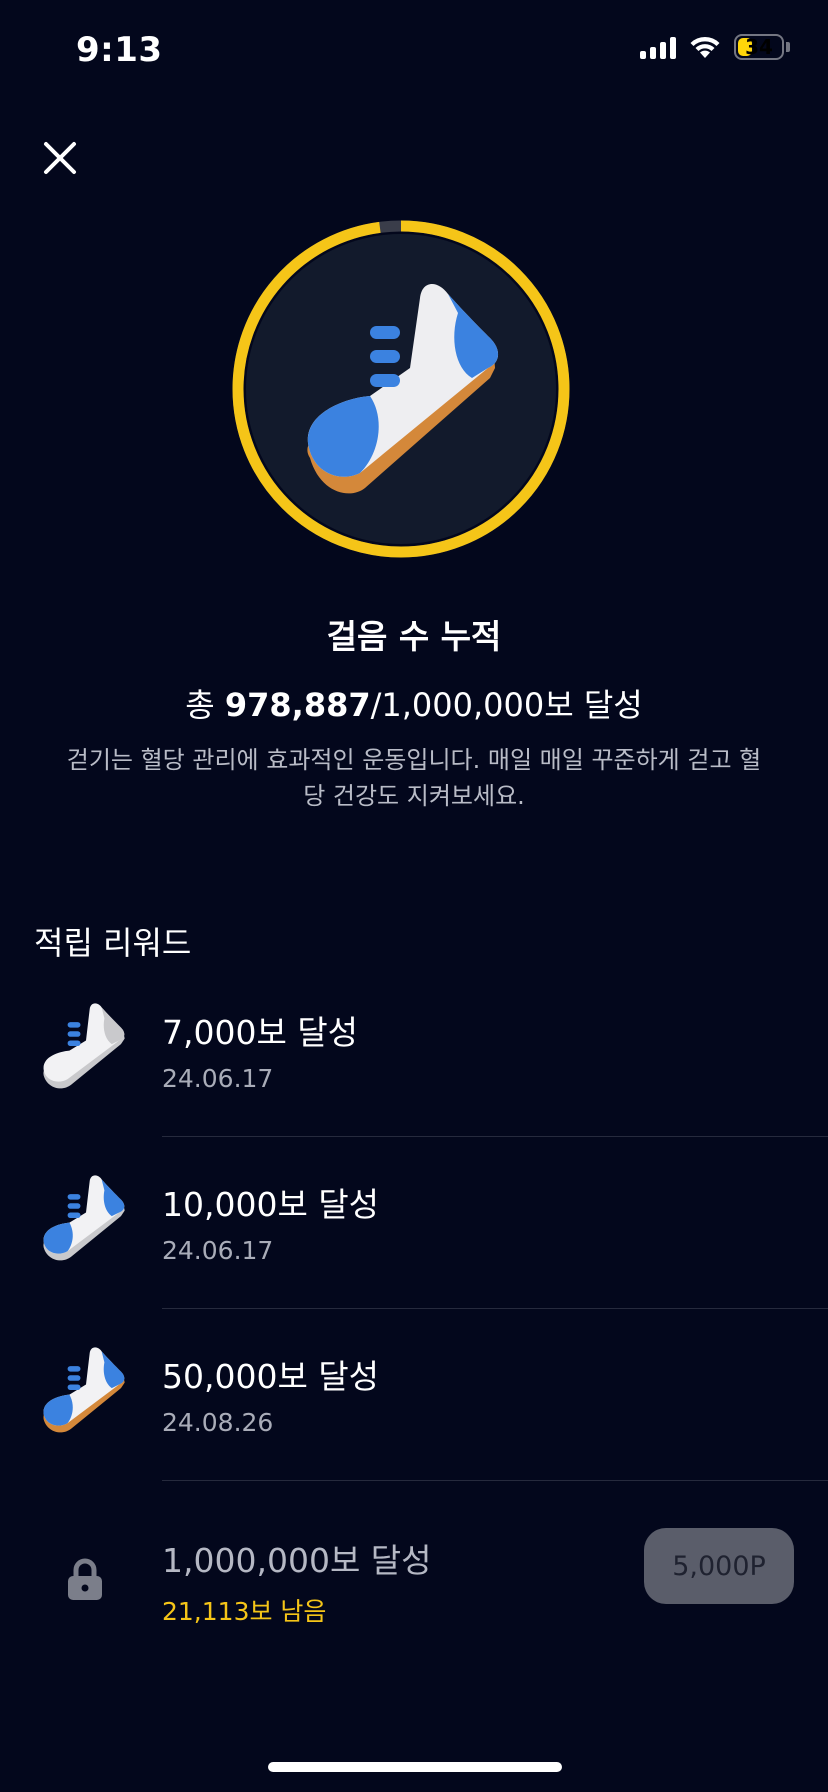 The image size is (828, 1792). What do you see at coordinates (297, 1560) in the screenshot?
I see `reward-label: 1,000,000보 달성` at bounding box center [297, 1560].